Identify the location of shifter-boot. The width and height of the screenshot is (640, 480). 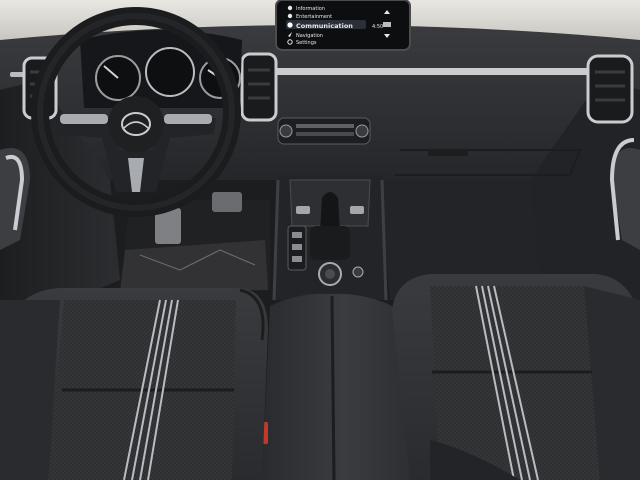
(330, 243).